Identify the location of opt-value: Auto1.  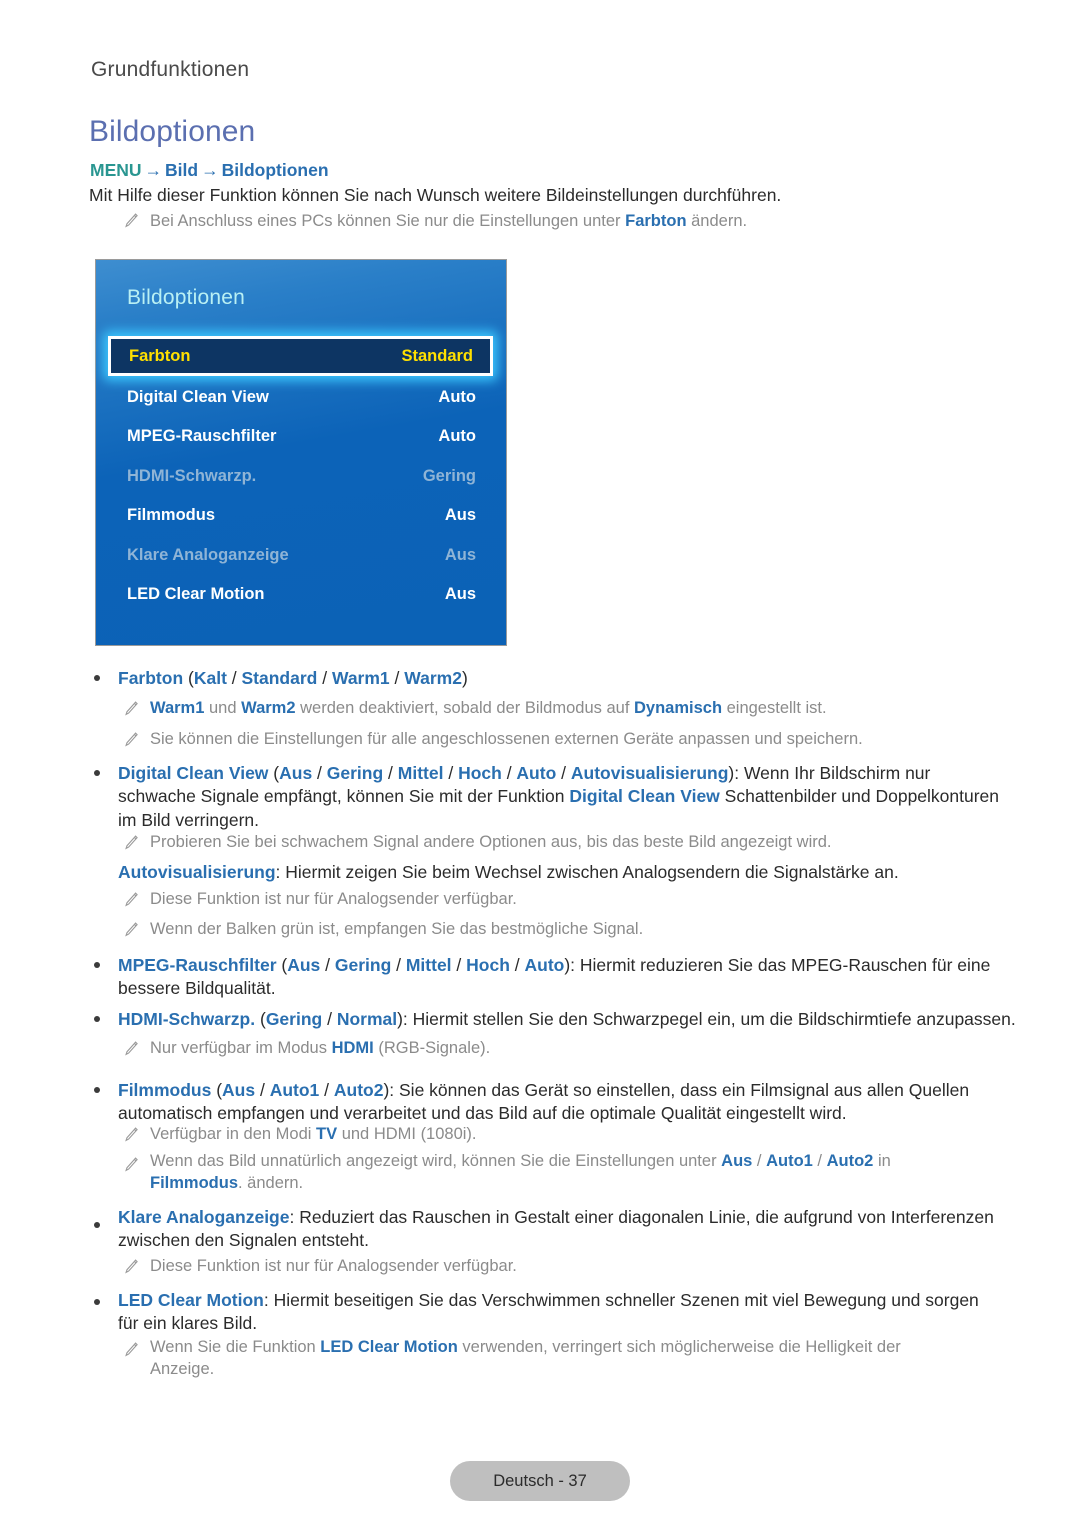
(294, 1090).